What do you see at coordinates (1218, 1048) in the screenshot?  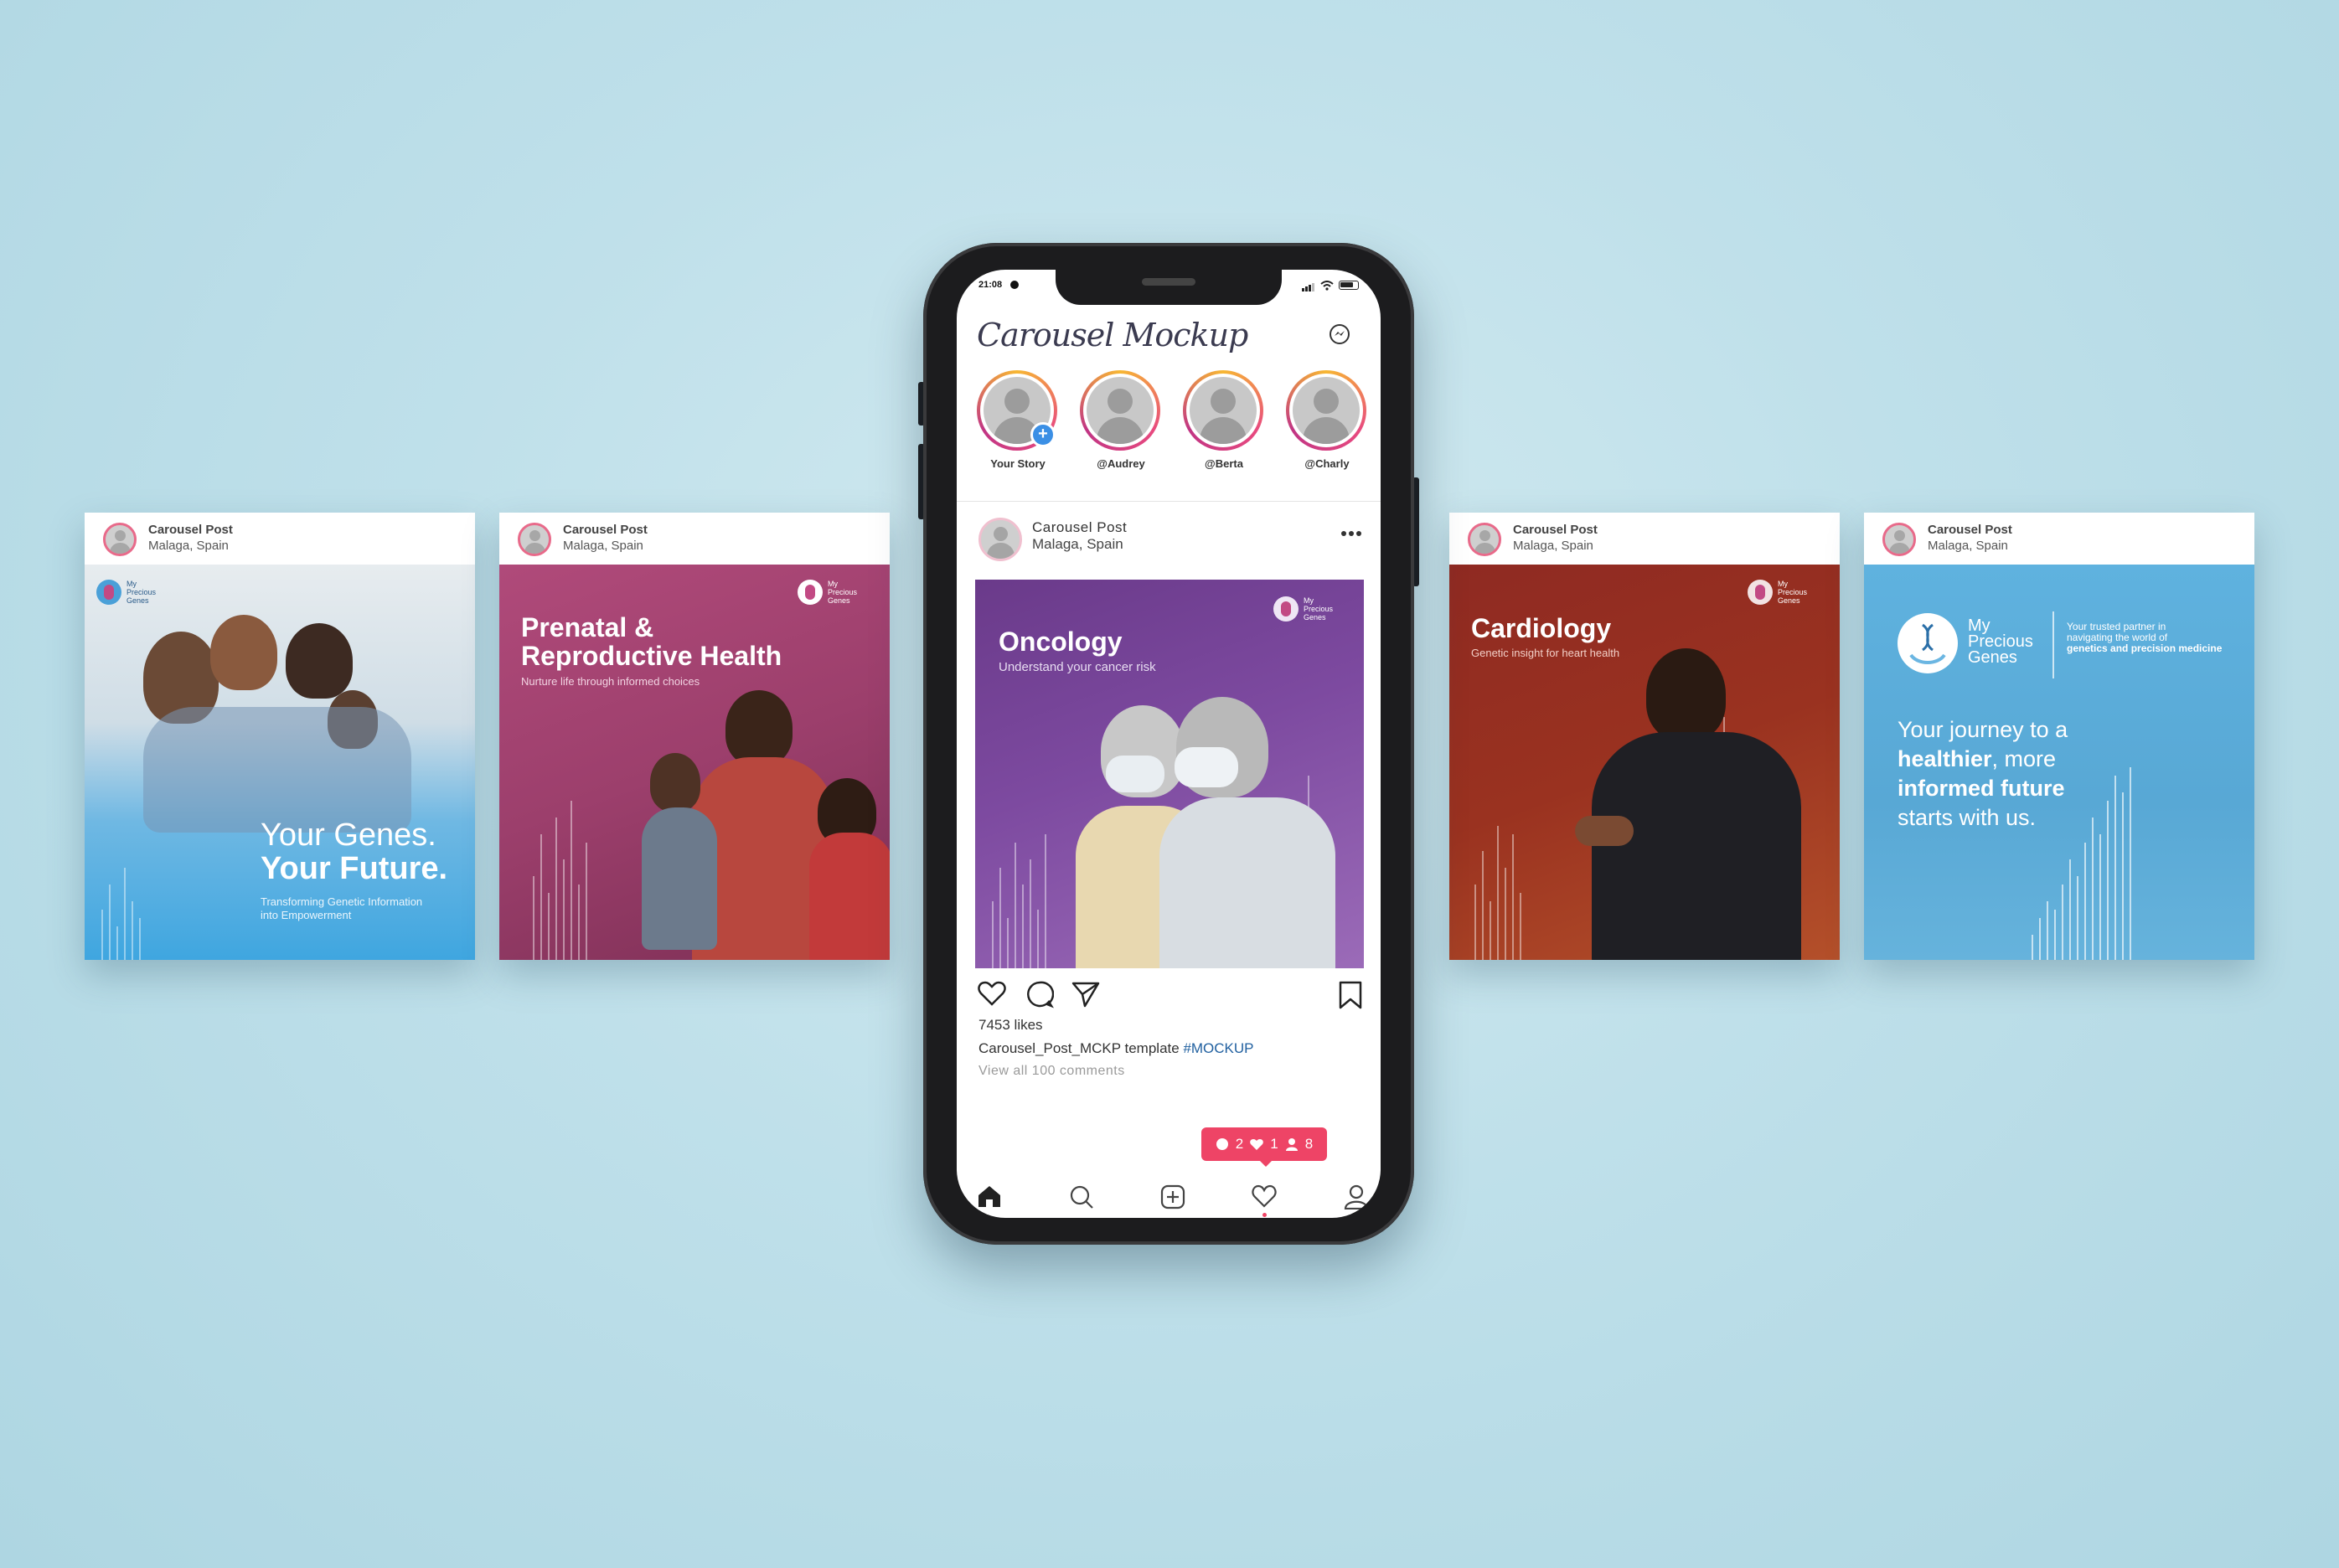 I see `caption-hashtag: #MOCKUP` at bounding box center [1218, 1048].